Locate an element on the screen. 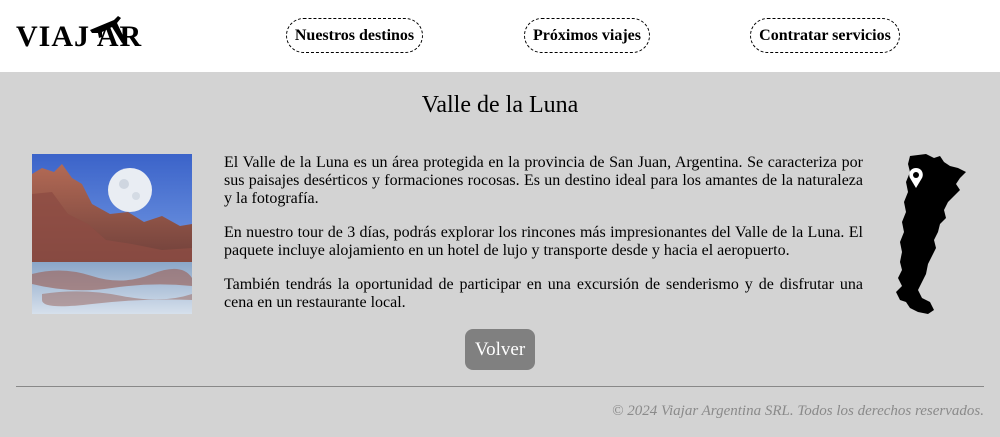  logo: VIAJ AR is located at coordinates (96, 36).